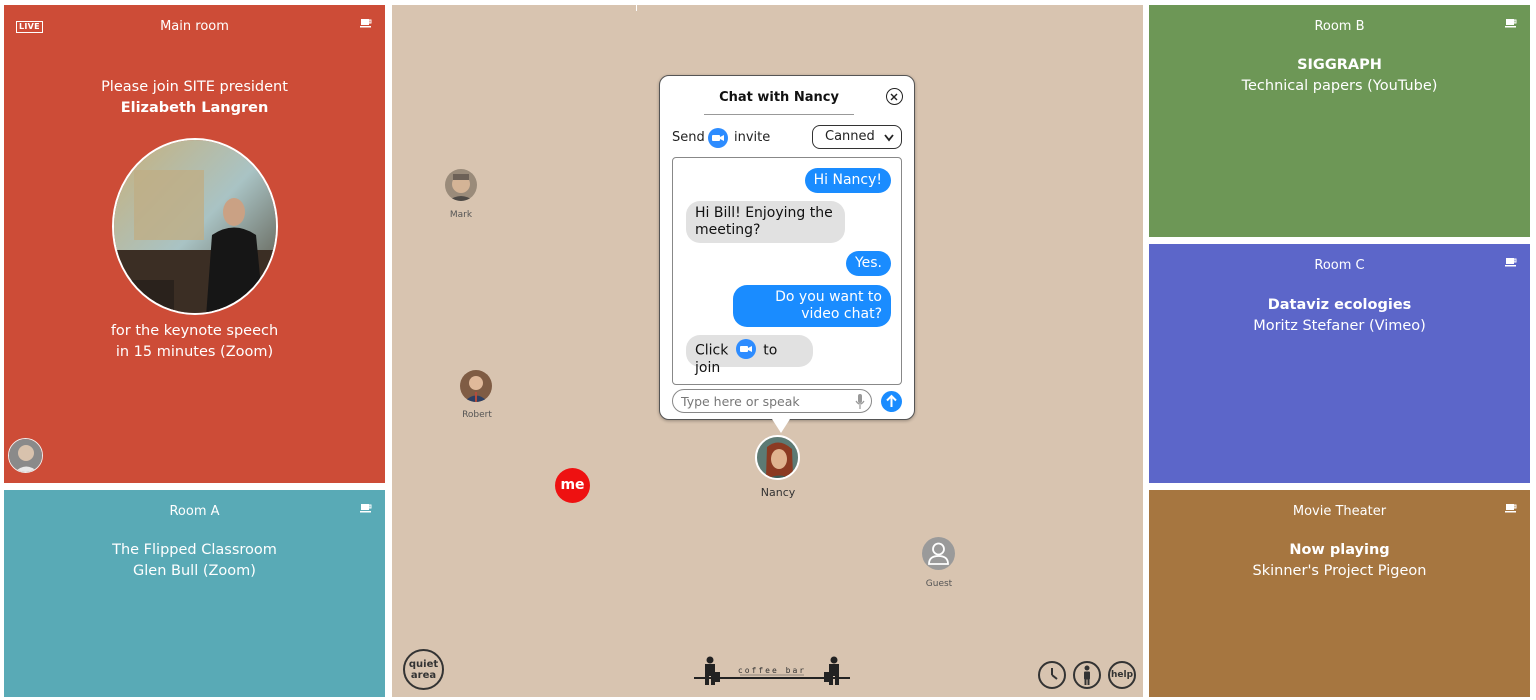 This screenshot has height=700, width=1536. What do you see at coordinates (847, 180) in the screenshot?
I see `message-bubble-sent: Hi Nancy!` at bounding box center [847, 180].